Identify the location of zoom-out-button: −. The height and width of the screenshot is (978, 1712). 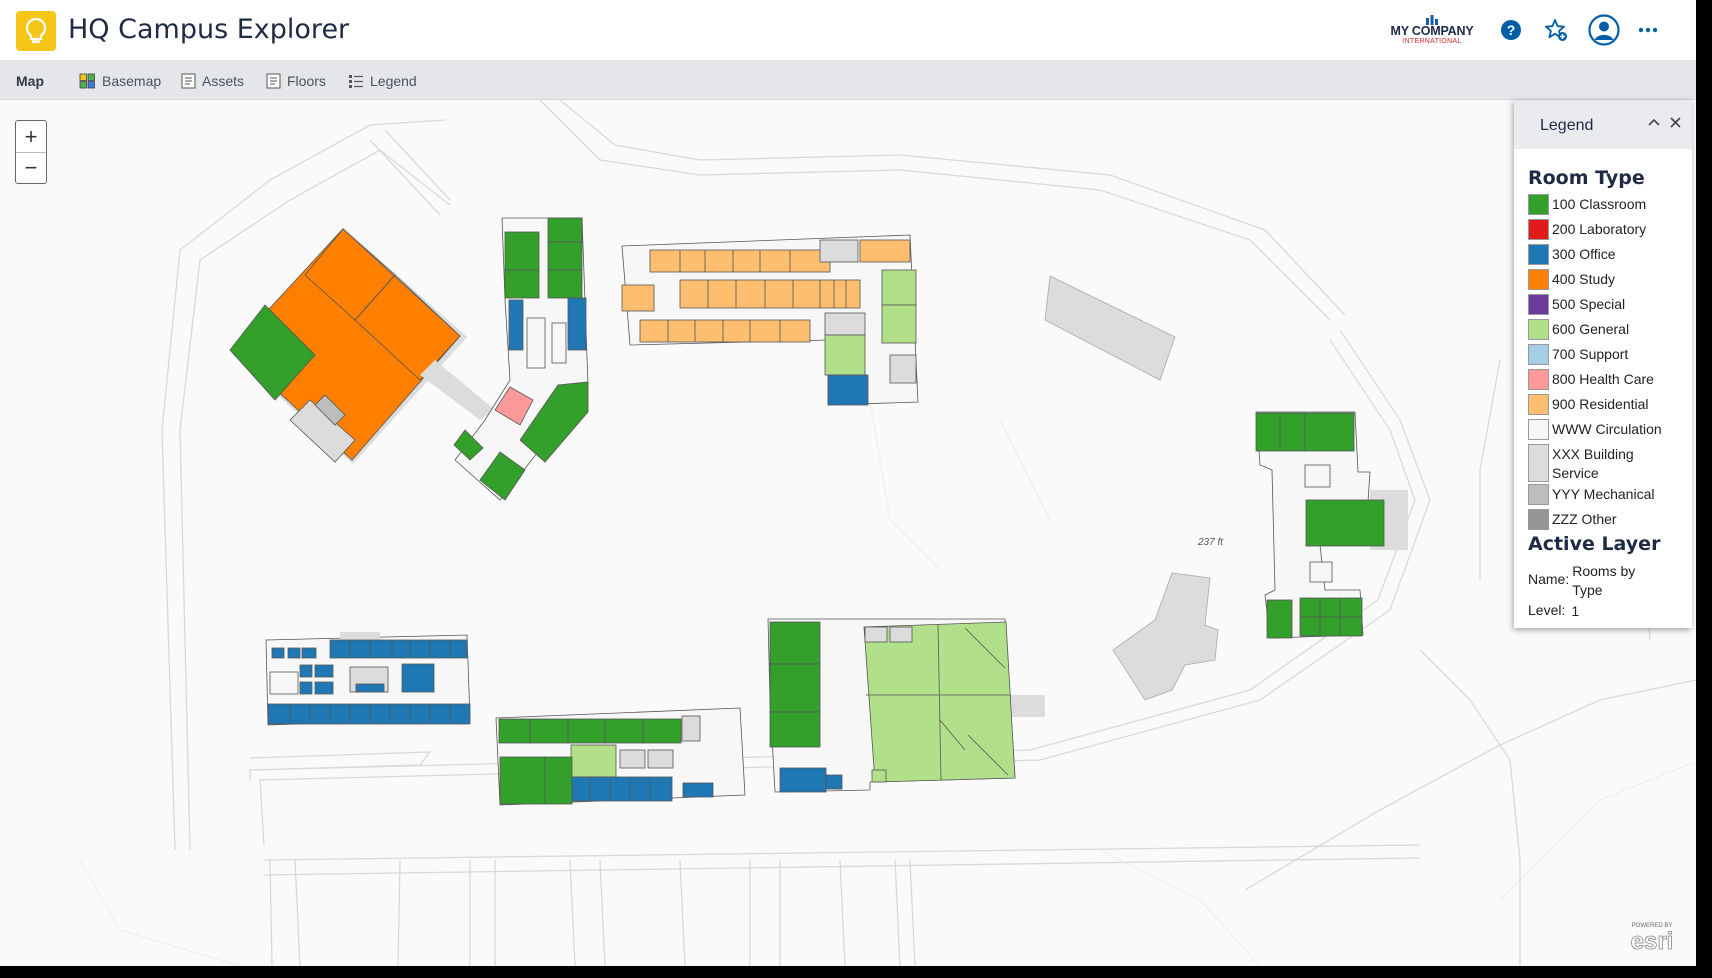
(31, 167).